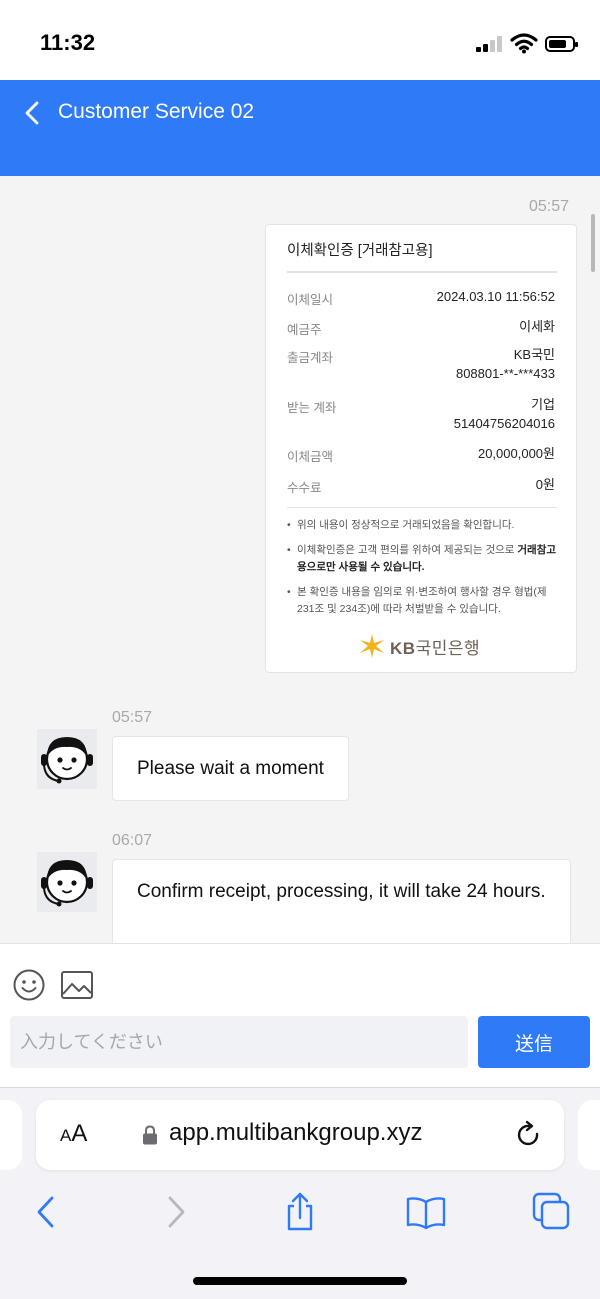 The image size is (600, 1299). What do you see at coordinates (593, 243) in the screenshot?
I see `scrollbar-thumb` at bounding box center [593, 243].